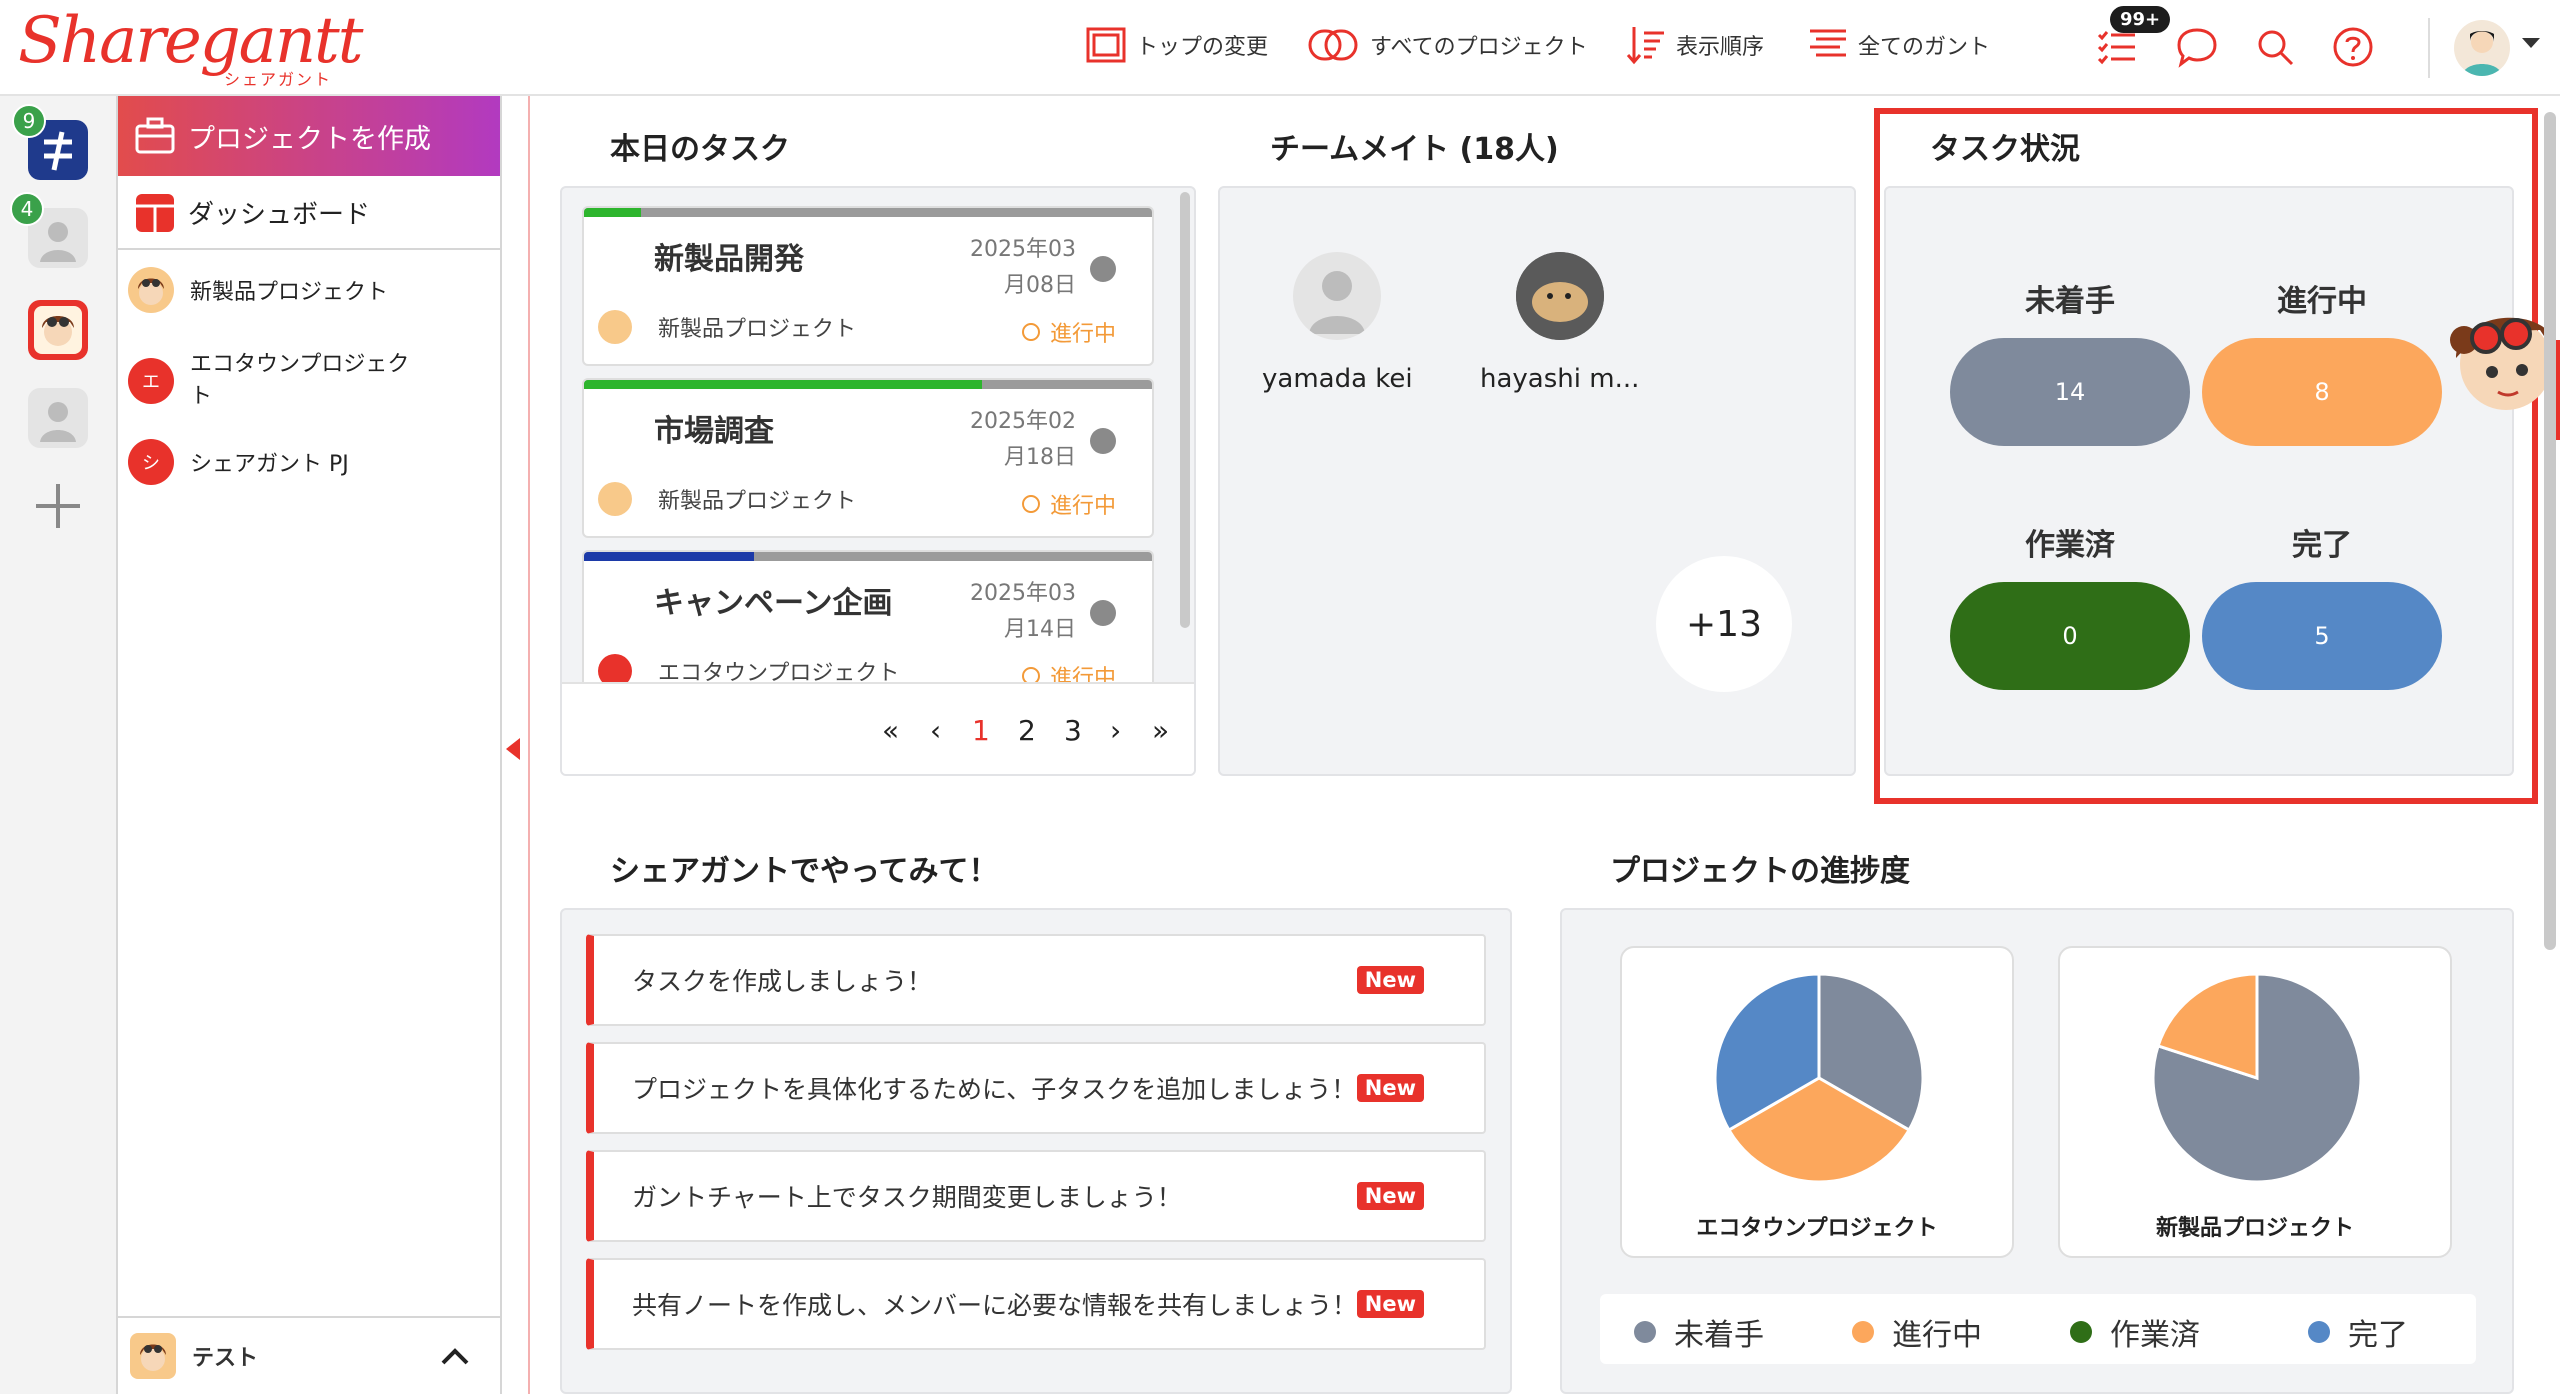 The image size is (2560, 1394). What do you see at coordinates (58, 506) in the screenshot?
I see `add-workspace-button` at bounding box center [58, 506].